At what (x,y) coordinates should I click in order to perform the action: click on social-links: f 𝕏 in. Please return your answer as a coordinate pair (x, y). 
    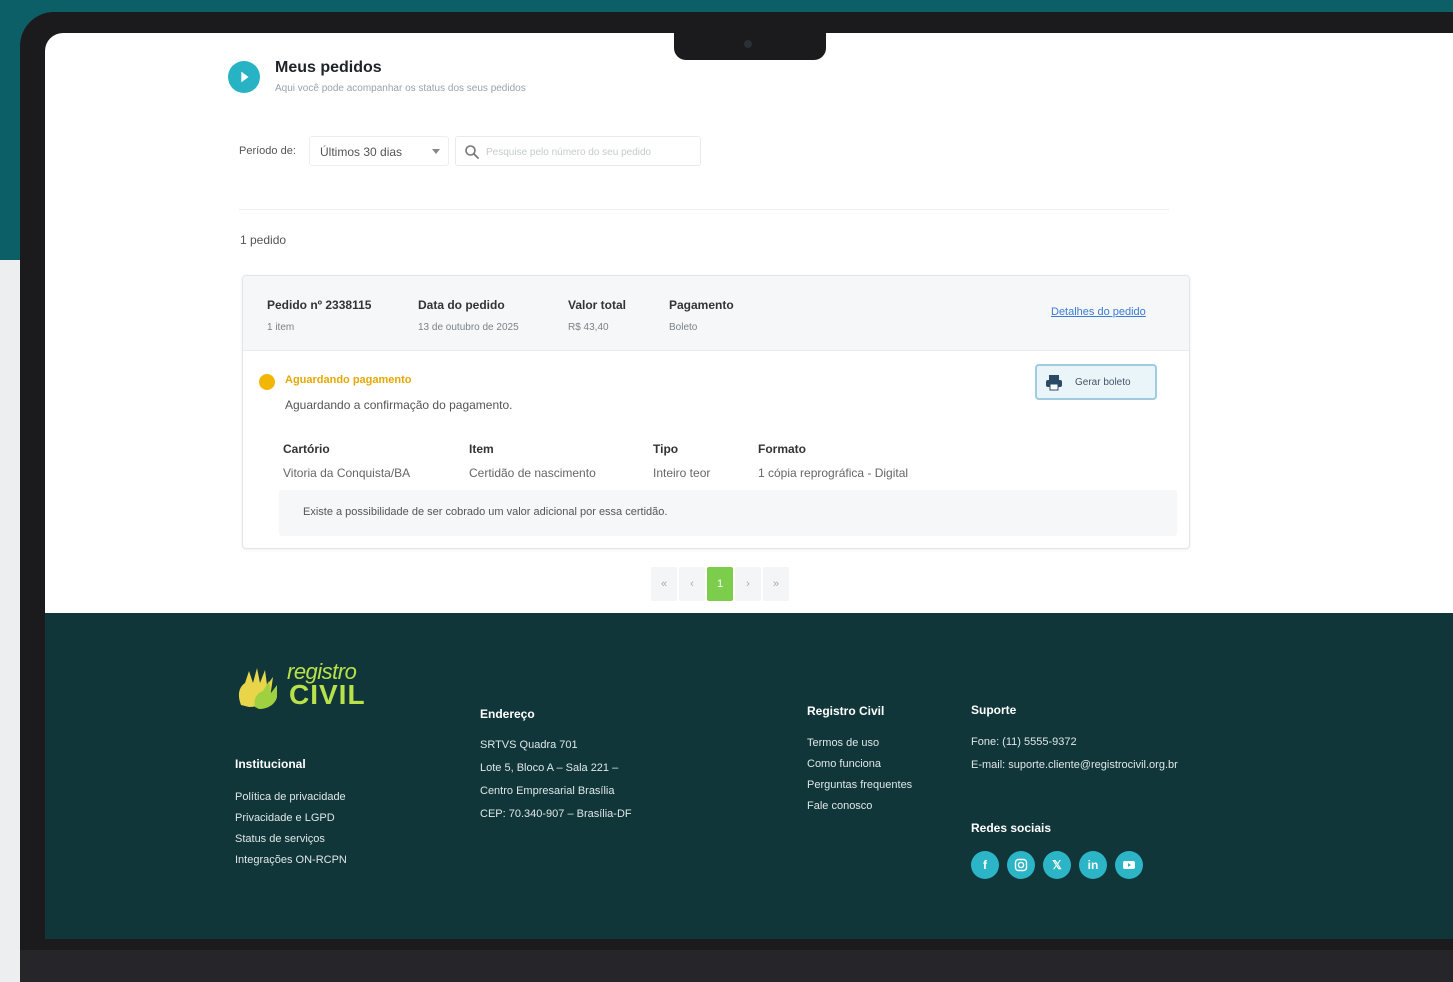
    Looking at the image, I should click on (1057, 865).